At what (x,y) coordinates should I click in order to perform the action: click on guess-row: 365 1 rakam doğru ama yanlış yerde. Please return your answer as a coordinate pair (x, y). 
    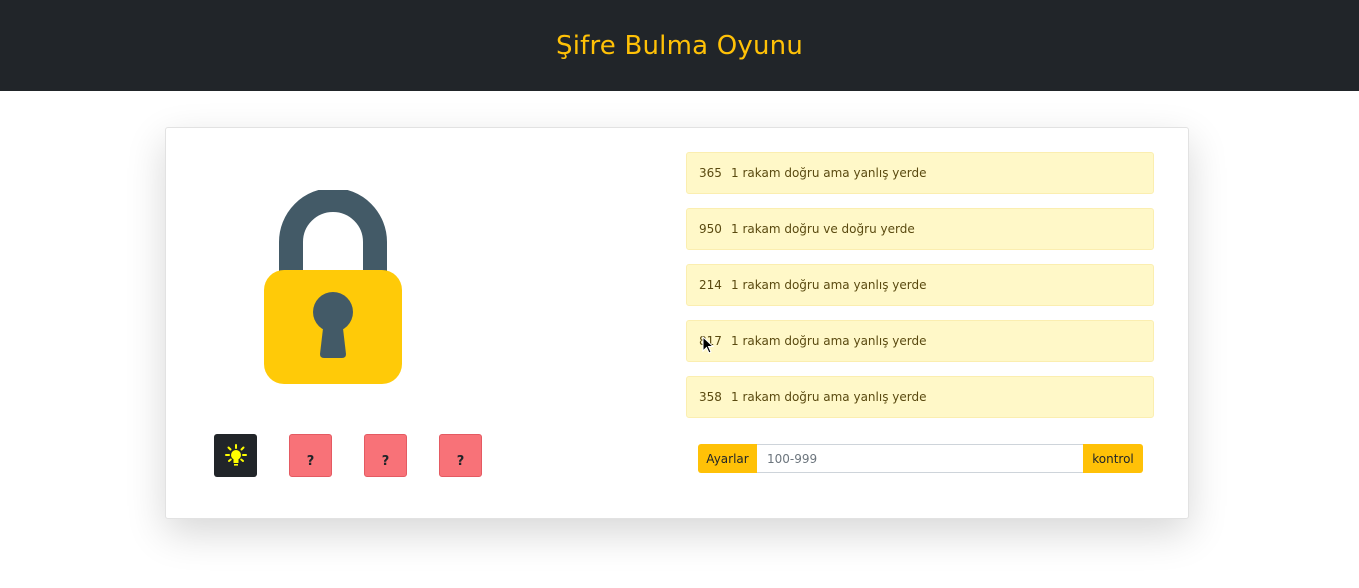
    Looking at the image, I should click on (920, 173).